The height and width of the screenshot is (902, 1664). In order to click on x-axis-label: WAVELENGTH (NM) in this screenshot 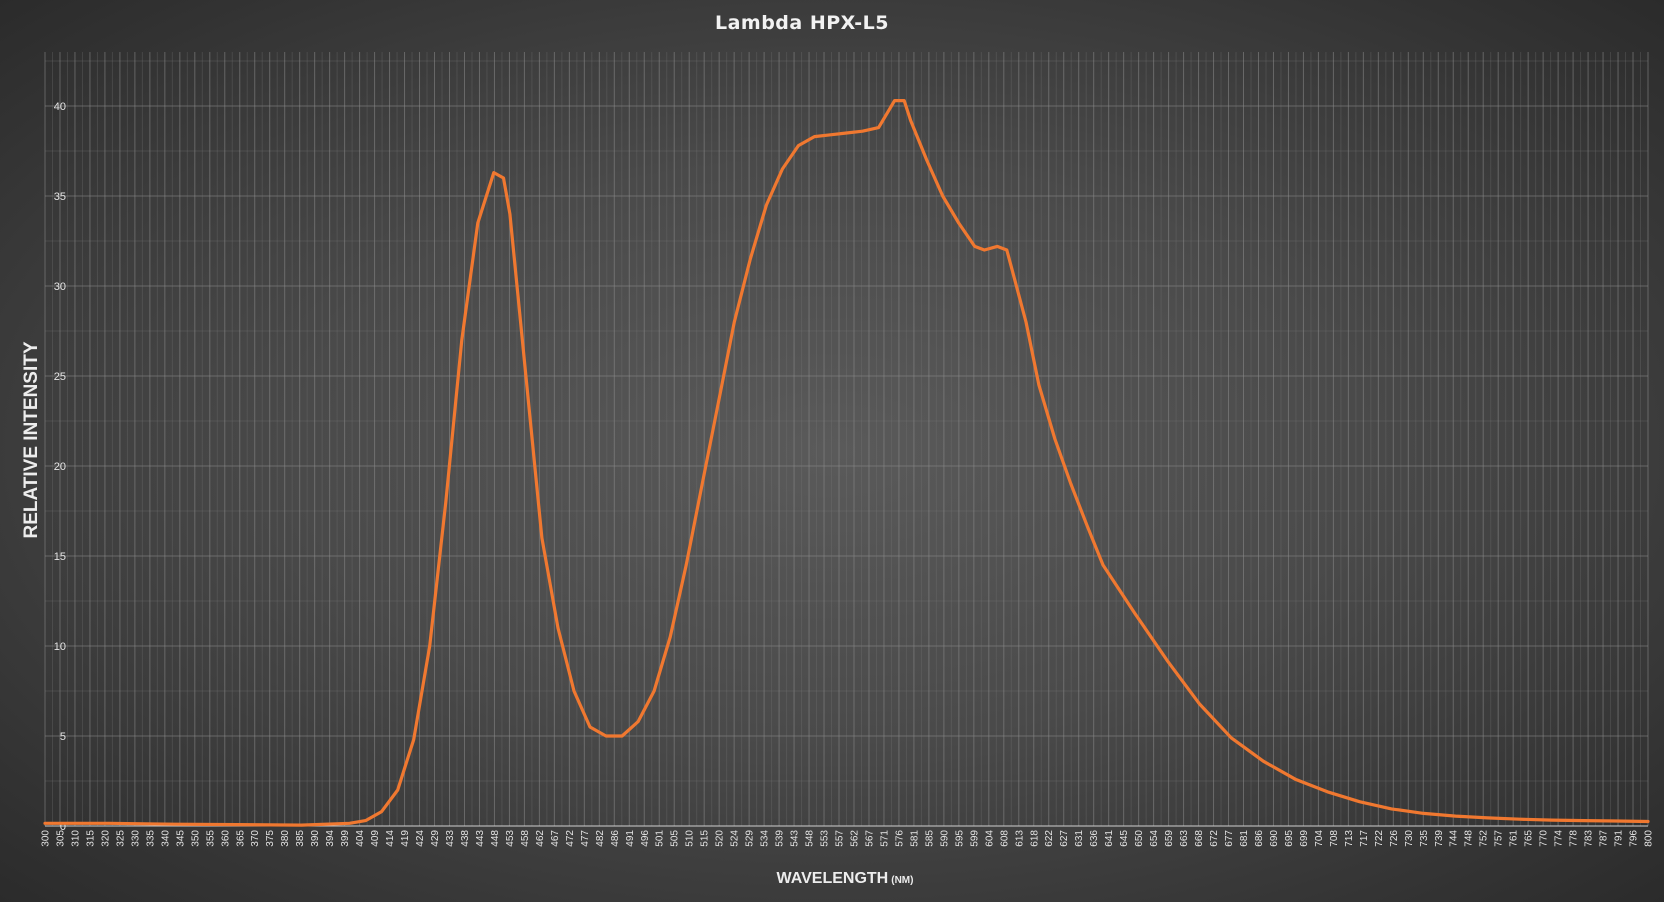, I will do `click(845, 878)`.